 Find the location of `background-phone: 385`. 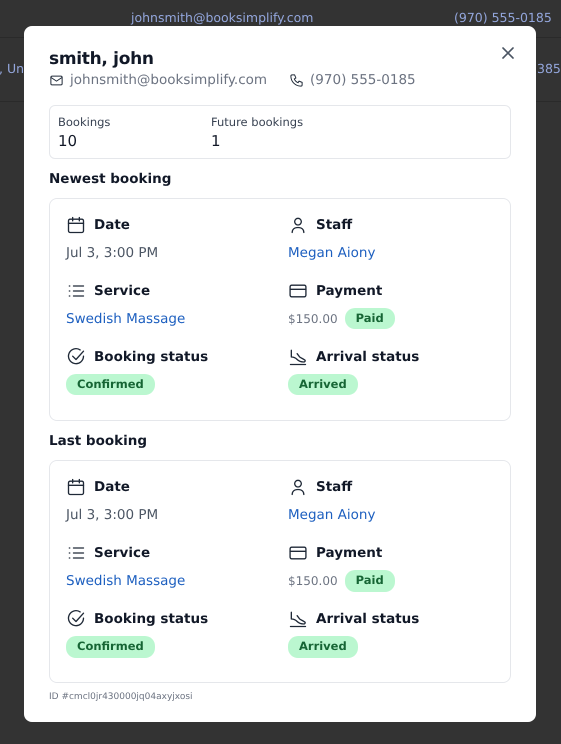

background-phone: 385 is located at coordinates (549, 69).